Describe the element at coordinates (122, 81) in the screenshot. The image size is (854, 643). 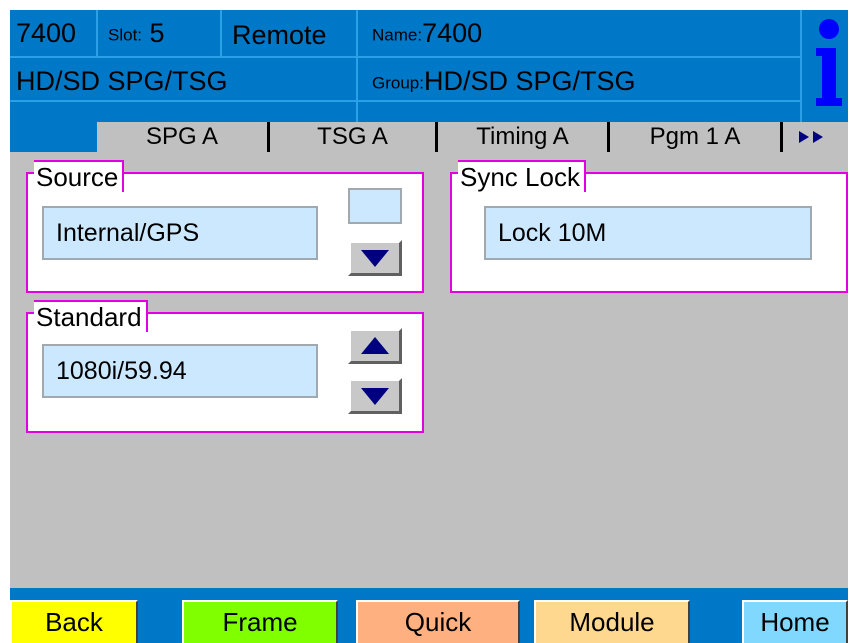
I see `card-type: HD/SD SPG/TSG` at that location.